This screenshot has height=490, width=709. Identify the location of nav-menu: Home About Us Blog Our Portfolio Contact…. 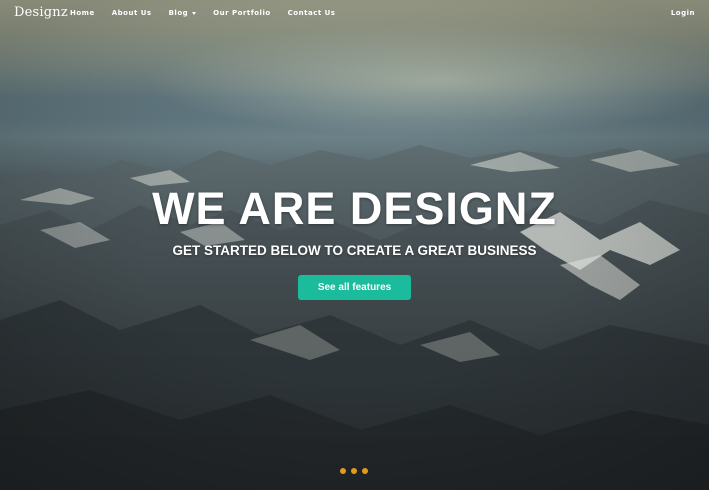
(211, 13).